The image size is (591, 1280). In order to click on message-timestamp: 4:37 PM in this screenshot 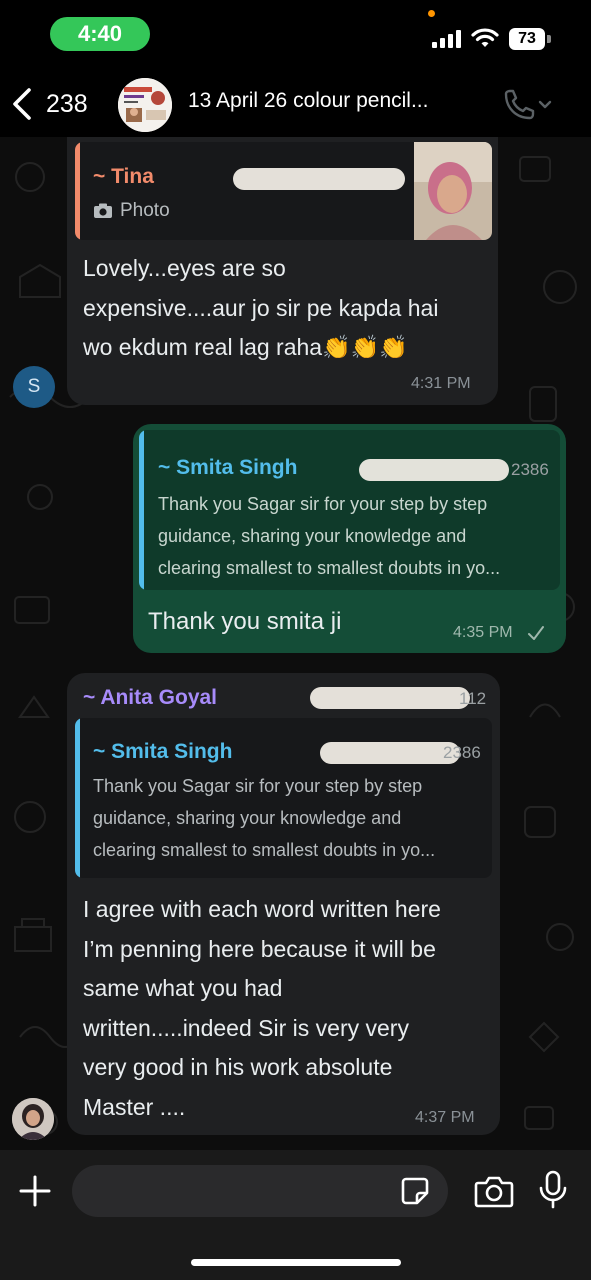, I will do `click(445, 1117)`.